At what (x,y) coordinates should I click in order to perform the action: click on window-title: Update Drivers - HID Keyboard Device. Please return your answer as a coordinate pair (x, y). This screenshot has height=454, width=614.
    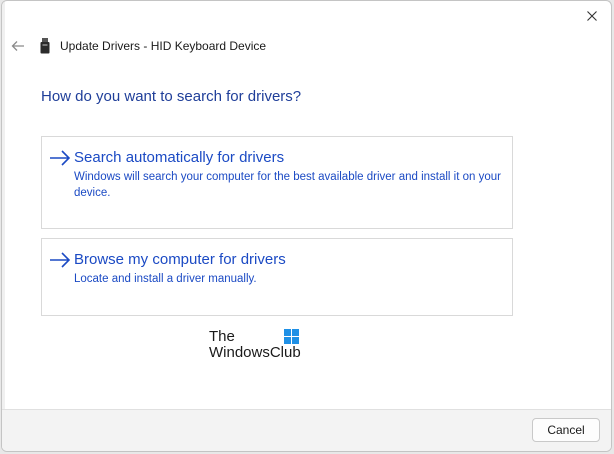
    Looking at the image, I should click on (163, 46).